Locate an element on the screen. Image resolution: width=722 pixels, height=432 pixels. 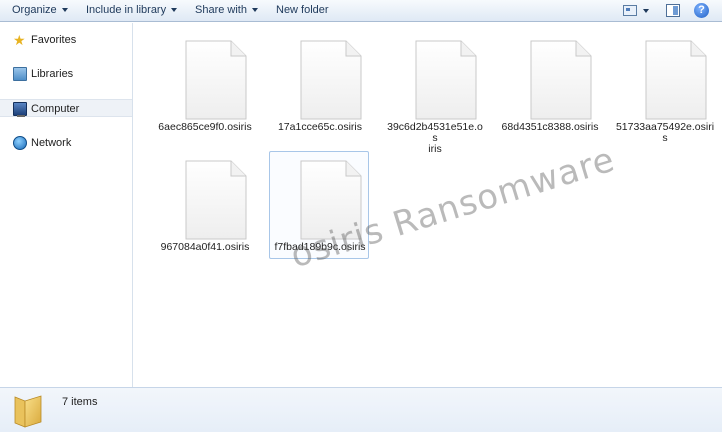
view-options-chevron-icon is located at coordinates (646, 11).